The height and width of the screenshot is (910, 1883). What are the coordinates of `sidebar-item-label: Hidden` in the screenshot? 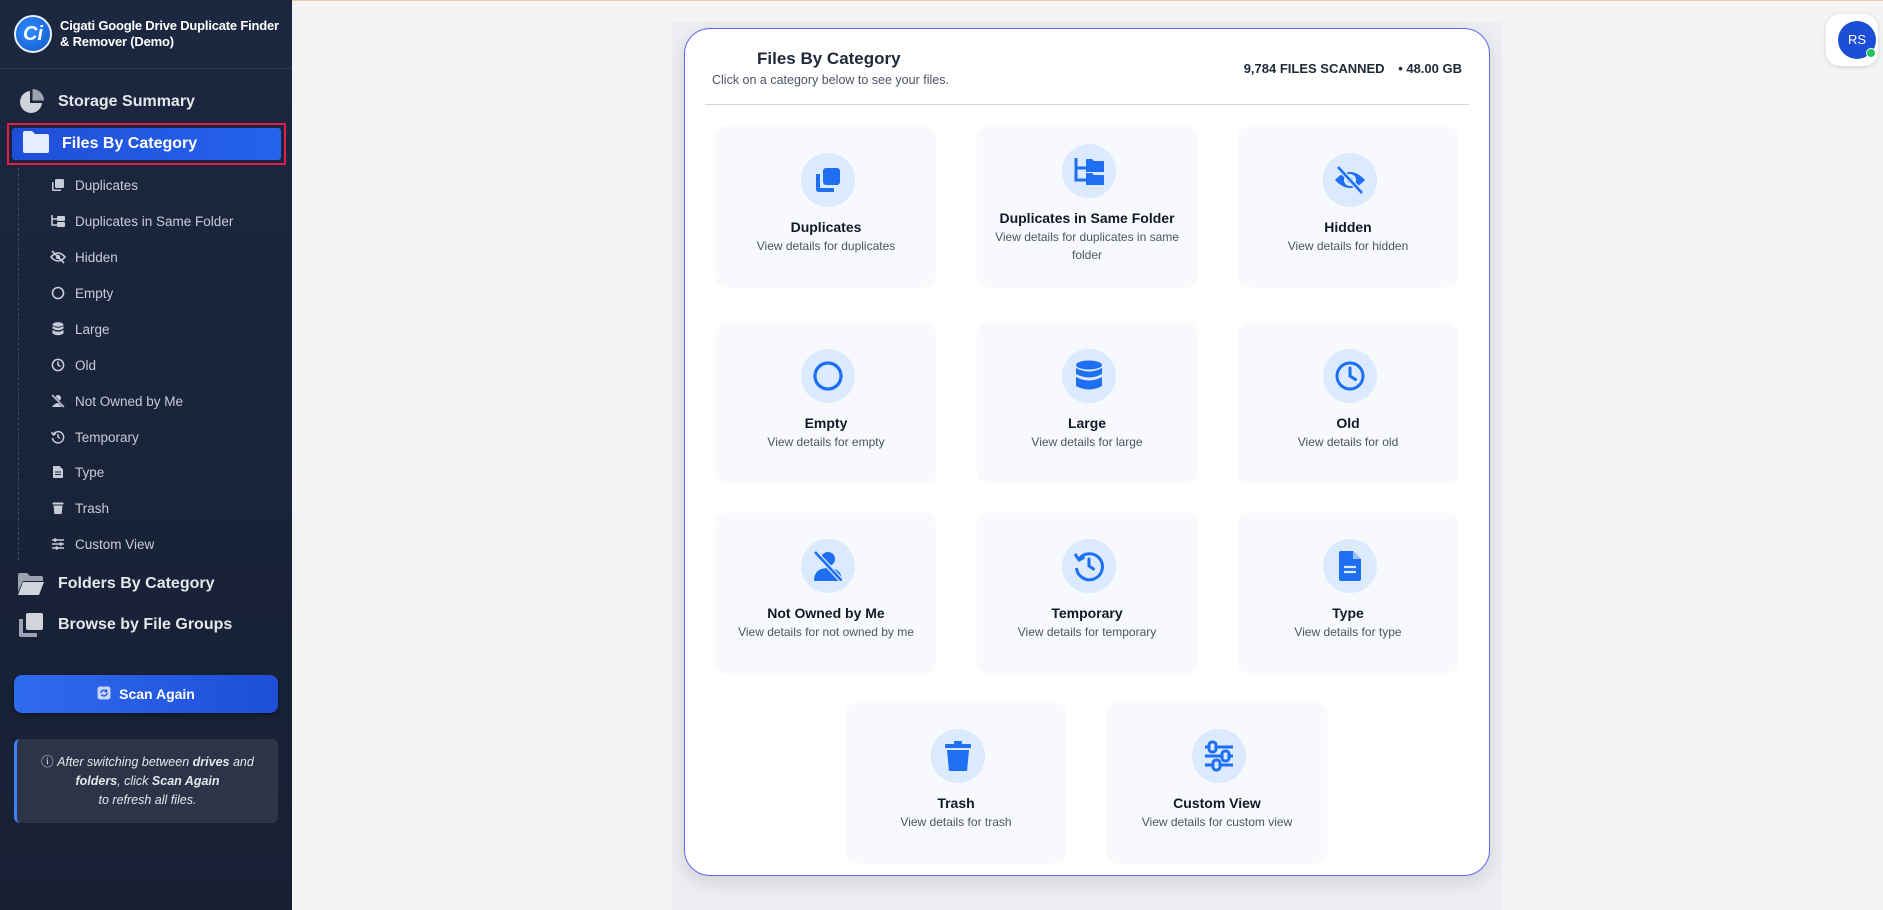 It's located at (96, 257).